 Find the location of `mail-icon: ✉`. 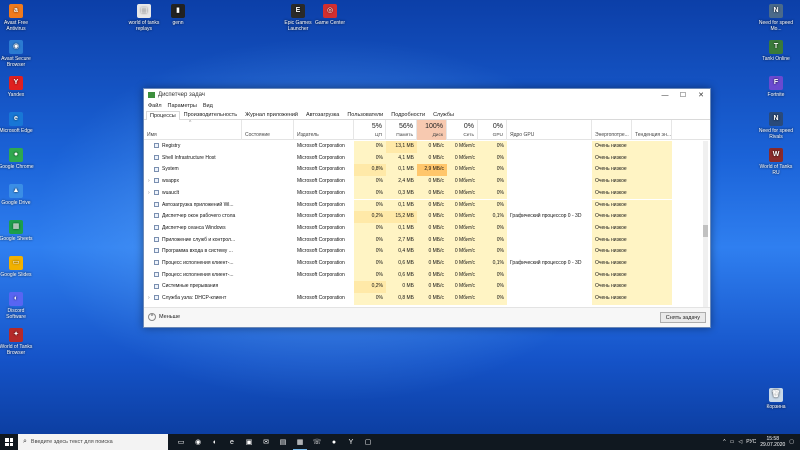

mail-icon: ✉ is located at coordinates (266, 442).